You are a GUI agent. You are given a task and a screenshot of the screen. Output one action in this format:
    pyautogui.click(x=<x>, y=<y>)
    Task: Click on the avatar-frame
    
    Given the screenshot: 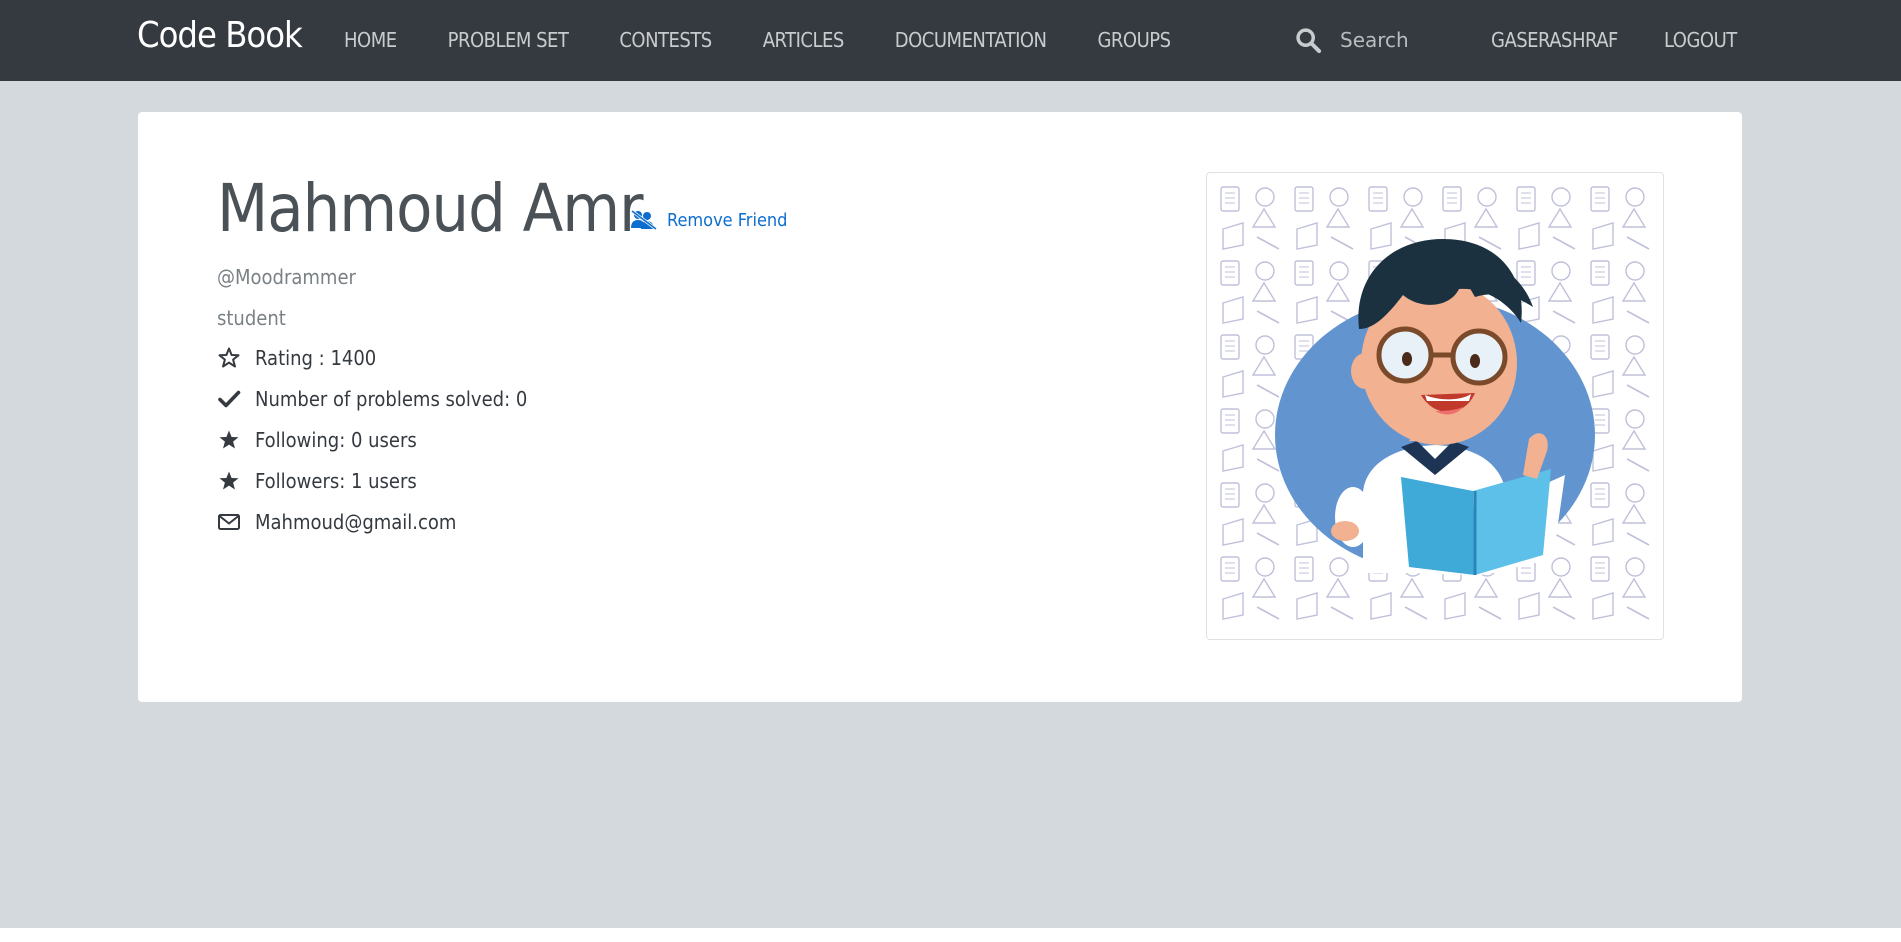 What is the action you would take?
    pyautogui.click(x=1435, y=406)
    